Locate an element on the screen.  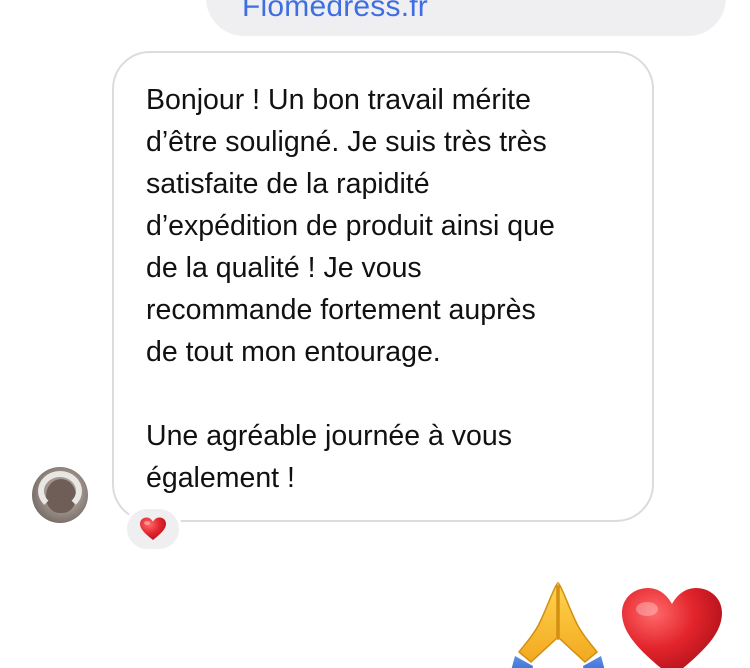
outgoing-message-bubble: Flomedress.fr is located at coordinates (466, 18).